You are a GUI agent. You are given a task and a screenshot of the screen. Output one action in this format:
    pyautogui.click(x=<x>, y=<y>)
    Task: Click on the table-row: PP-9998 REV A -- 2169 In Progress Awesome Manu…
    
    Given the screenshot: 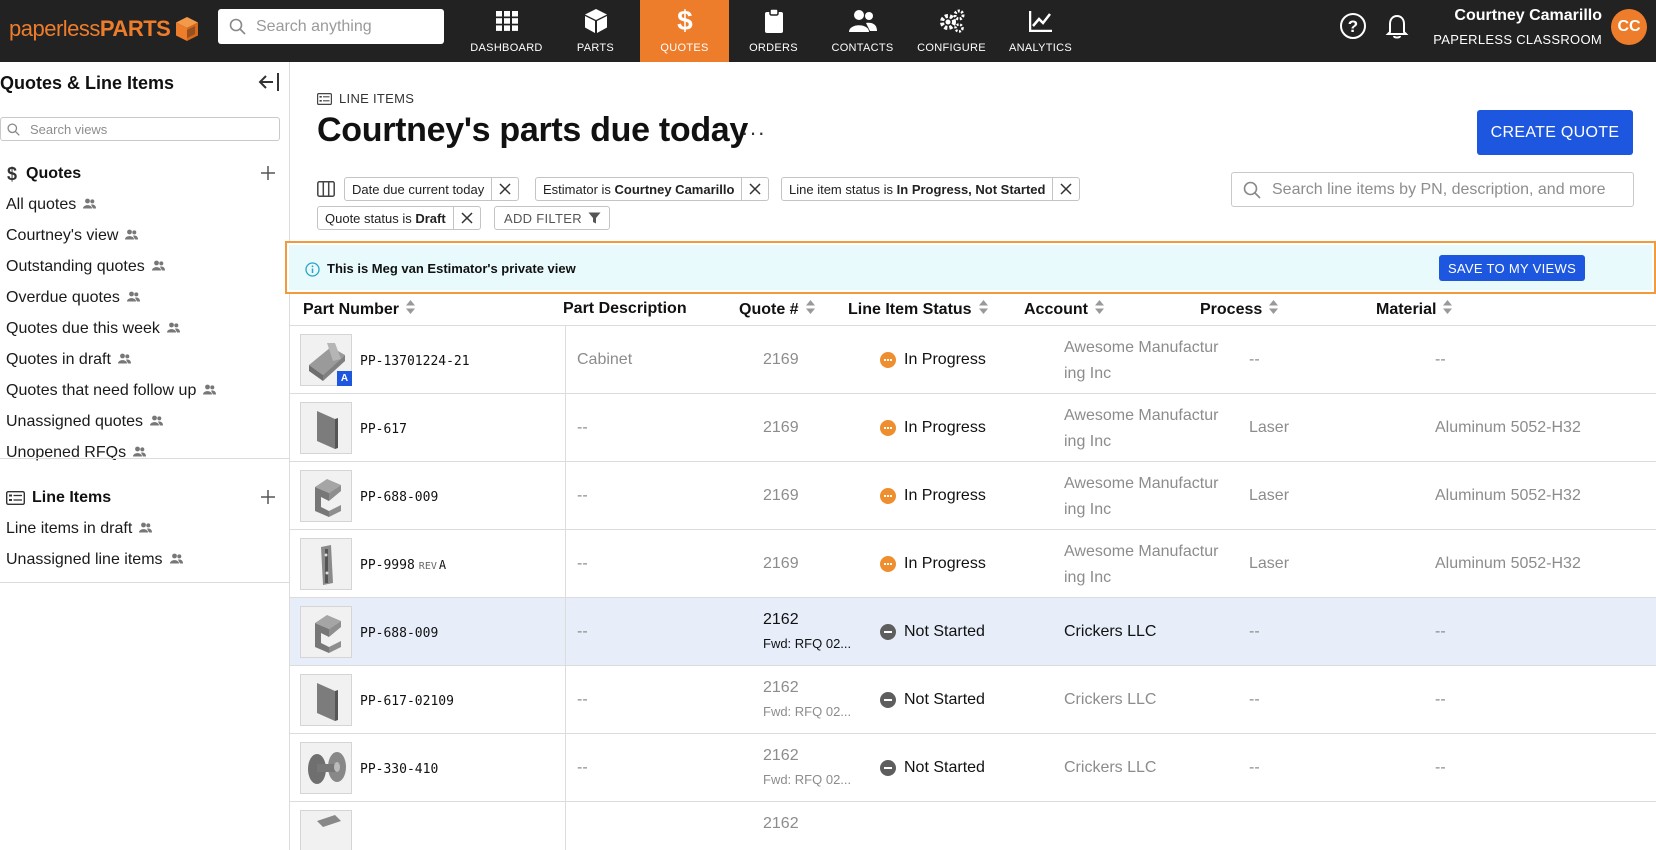 What is the action you would take?
    pyautogui.click(x=973, y=564)
    